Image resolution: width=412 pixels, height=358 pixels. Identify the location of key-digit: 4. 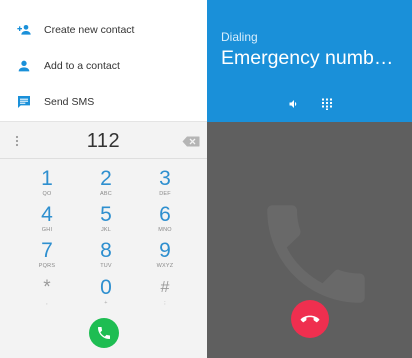
(47, 214).